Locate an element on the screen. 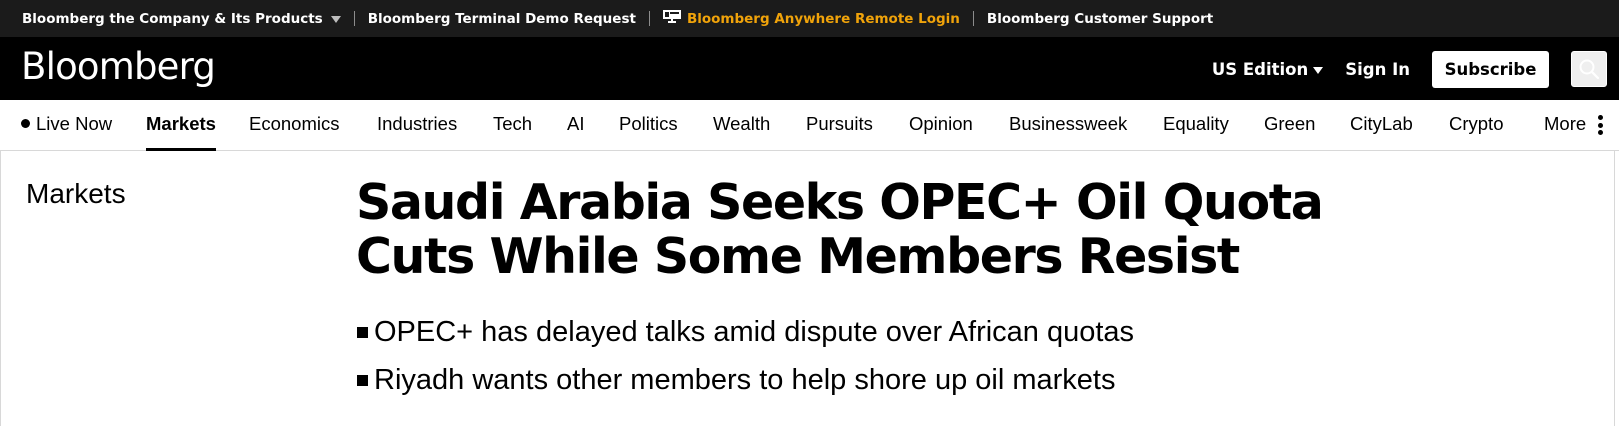 The image size is (1619, 426). nav-item-green: Green is located at coordinates (1289, 124).